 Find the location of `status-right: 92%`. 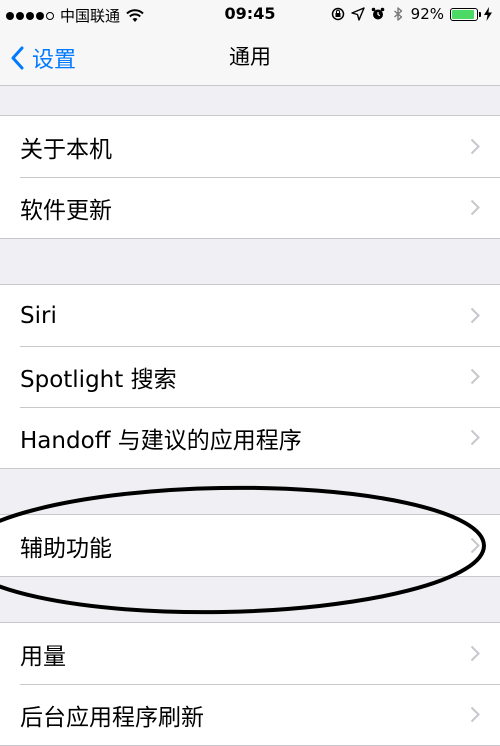

status-right: 92% is located at coordinates (411, 14).